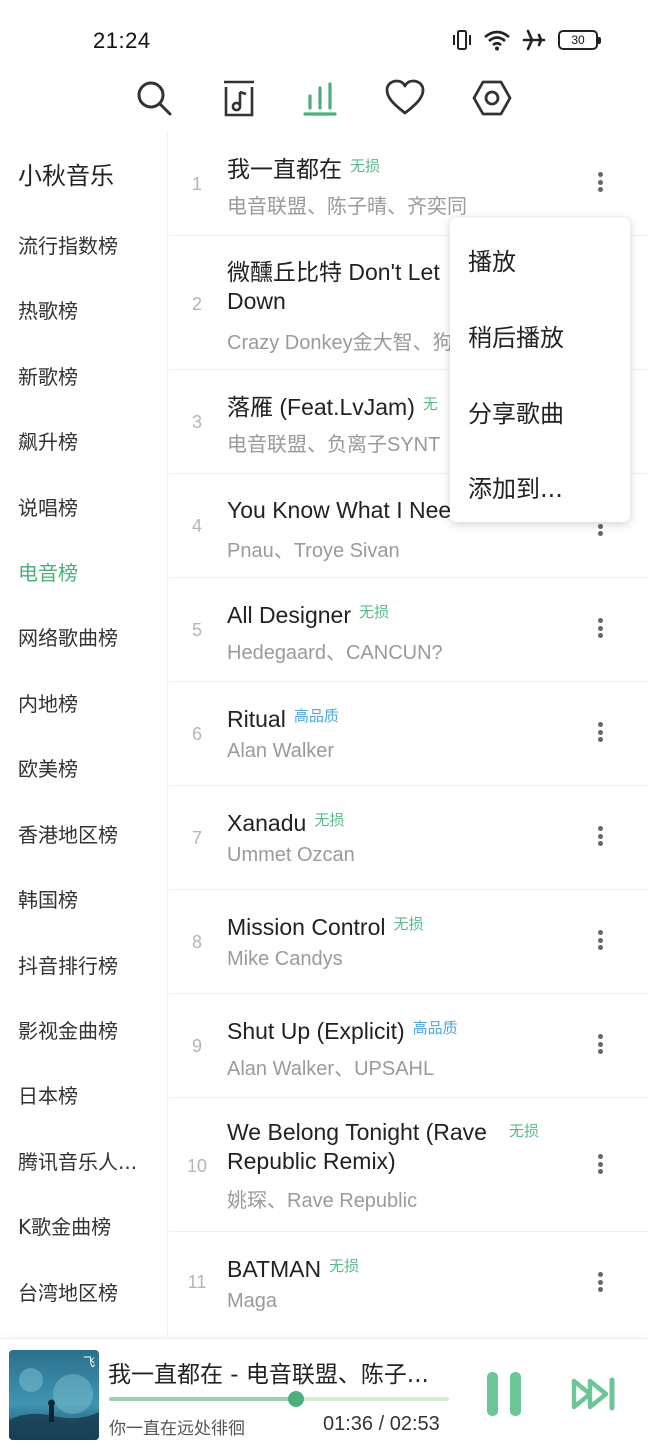 Image resolution: width=648 pixels, height=1448 pixels. What do you see at coordinates (87, 571) in the screenshot?
I see `sidebar-item-electronic: 电音榜` at bounding box center [87, 571].